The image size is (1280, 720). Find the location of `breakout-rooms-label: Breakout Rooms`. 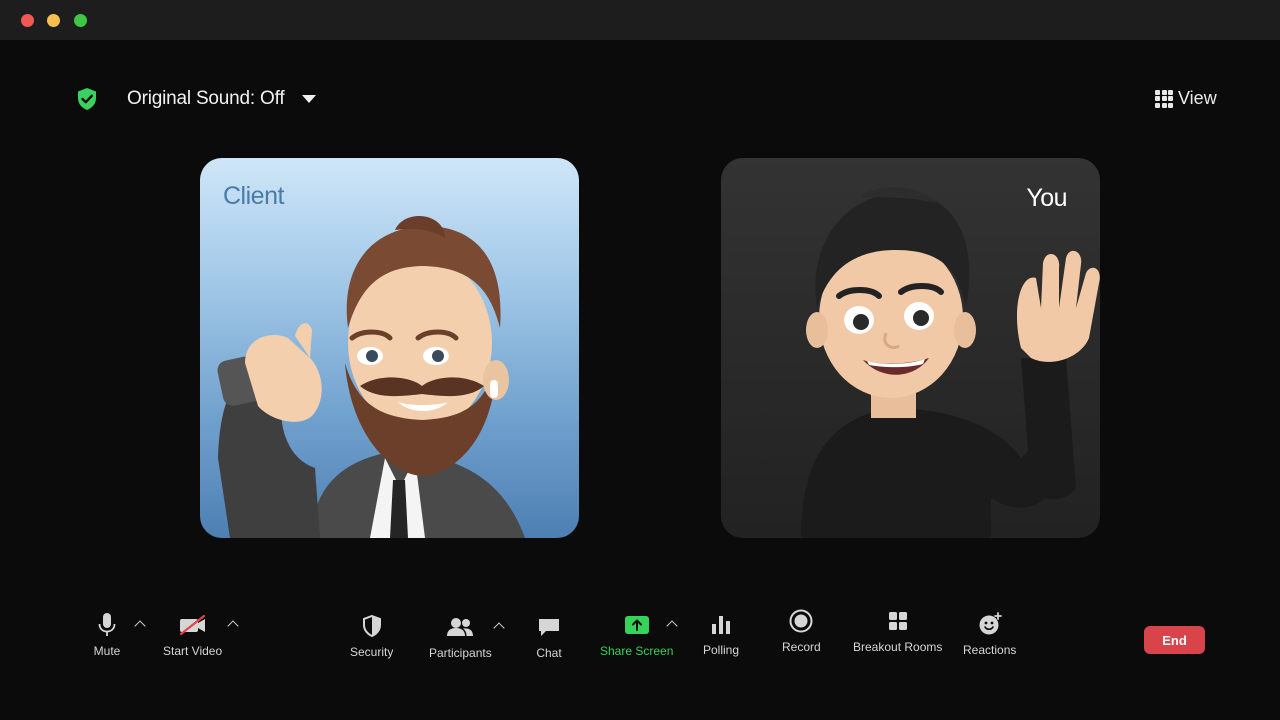

breakout-rooms-label: Breakout Rooms is located at coordinates (898, 647).